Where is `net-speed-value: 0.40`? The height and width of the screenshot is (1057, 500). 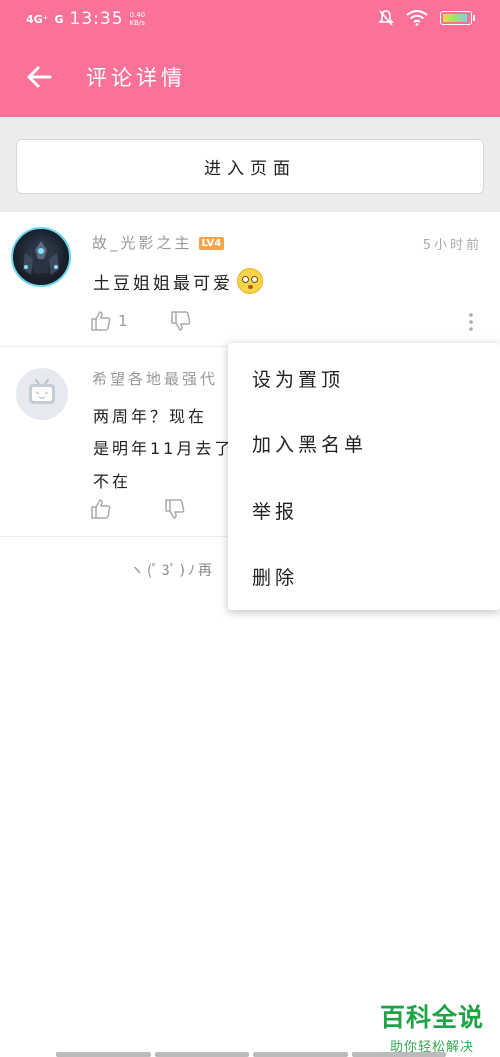
net-speed-value: 0.40 is located at coordinates (137, 15).